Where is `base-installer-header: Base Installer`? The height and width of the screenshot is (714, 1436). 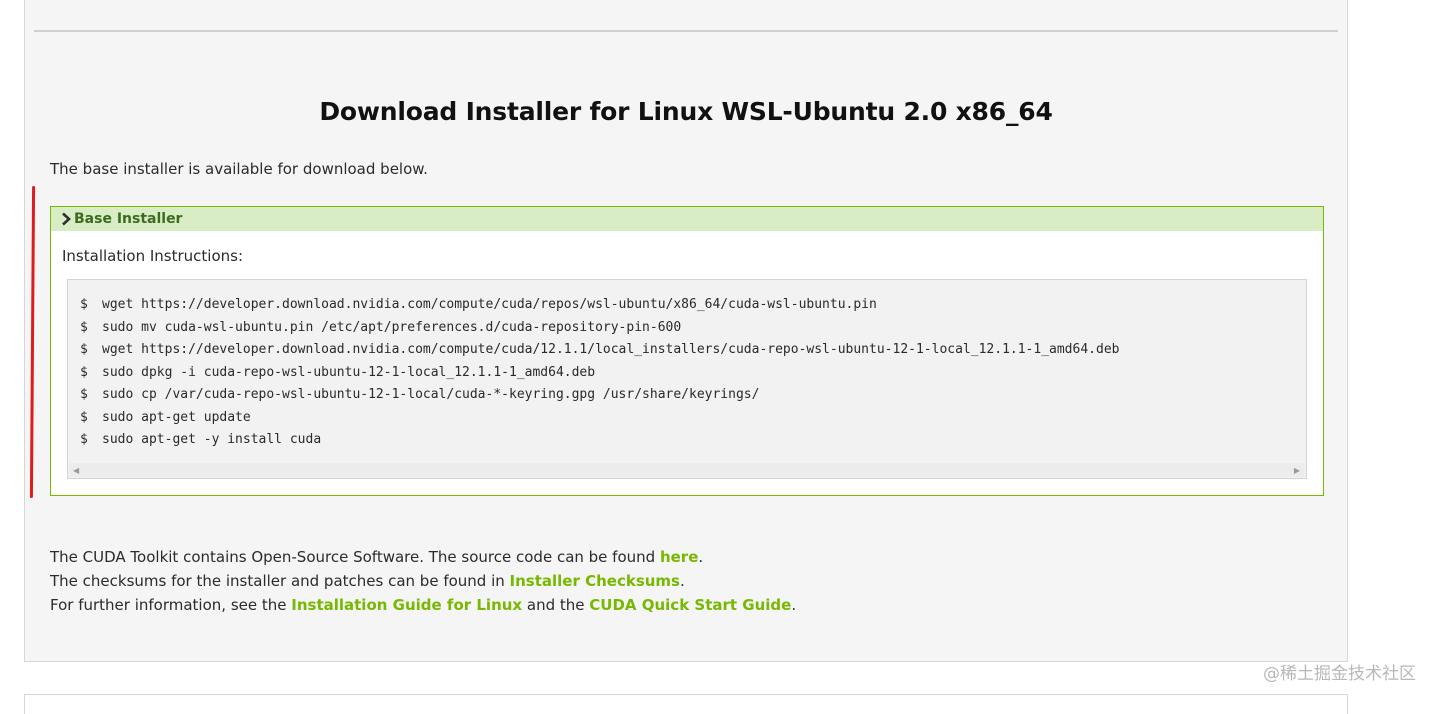 base-installer-header: Base Installer is located at coordinates (687, 219).